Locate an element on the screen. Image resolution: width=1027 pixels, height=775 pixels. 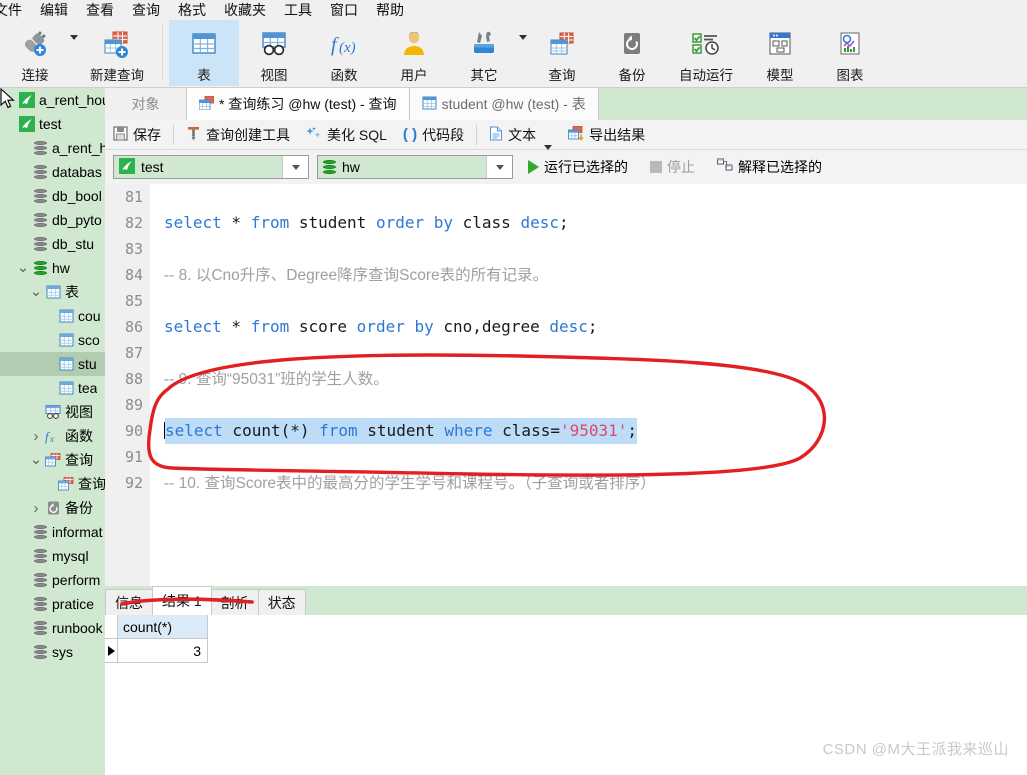
code-line: -- 9. 查询“95031”班的学生人数。 is located at coordinates (588, 379).